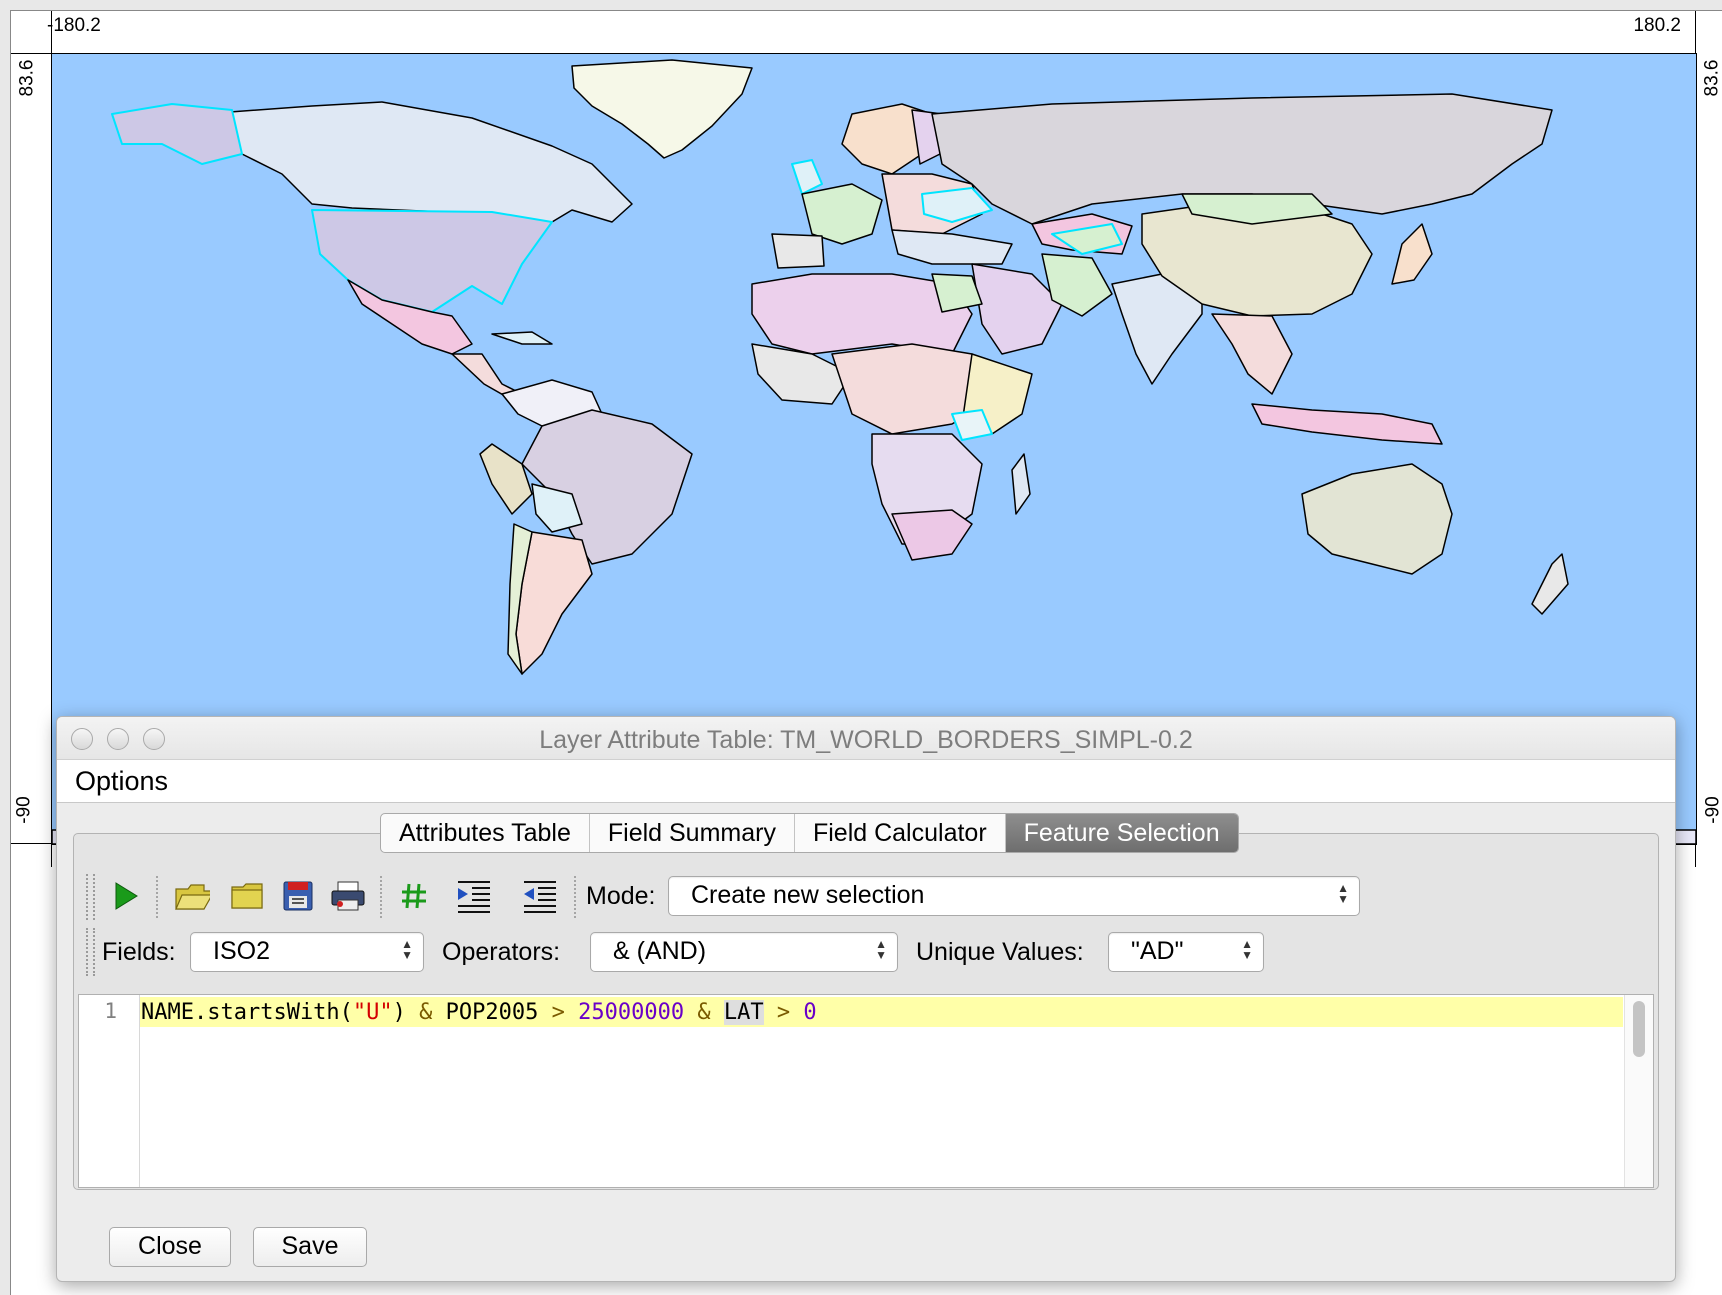 This screenshot has width=1722, height=1295. Describe the element at coordinates (506, 479) in the screenshot. I see `country-peru` at that location.